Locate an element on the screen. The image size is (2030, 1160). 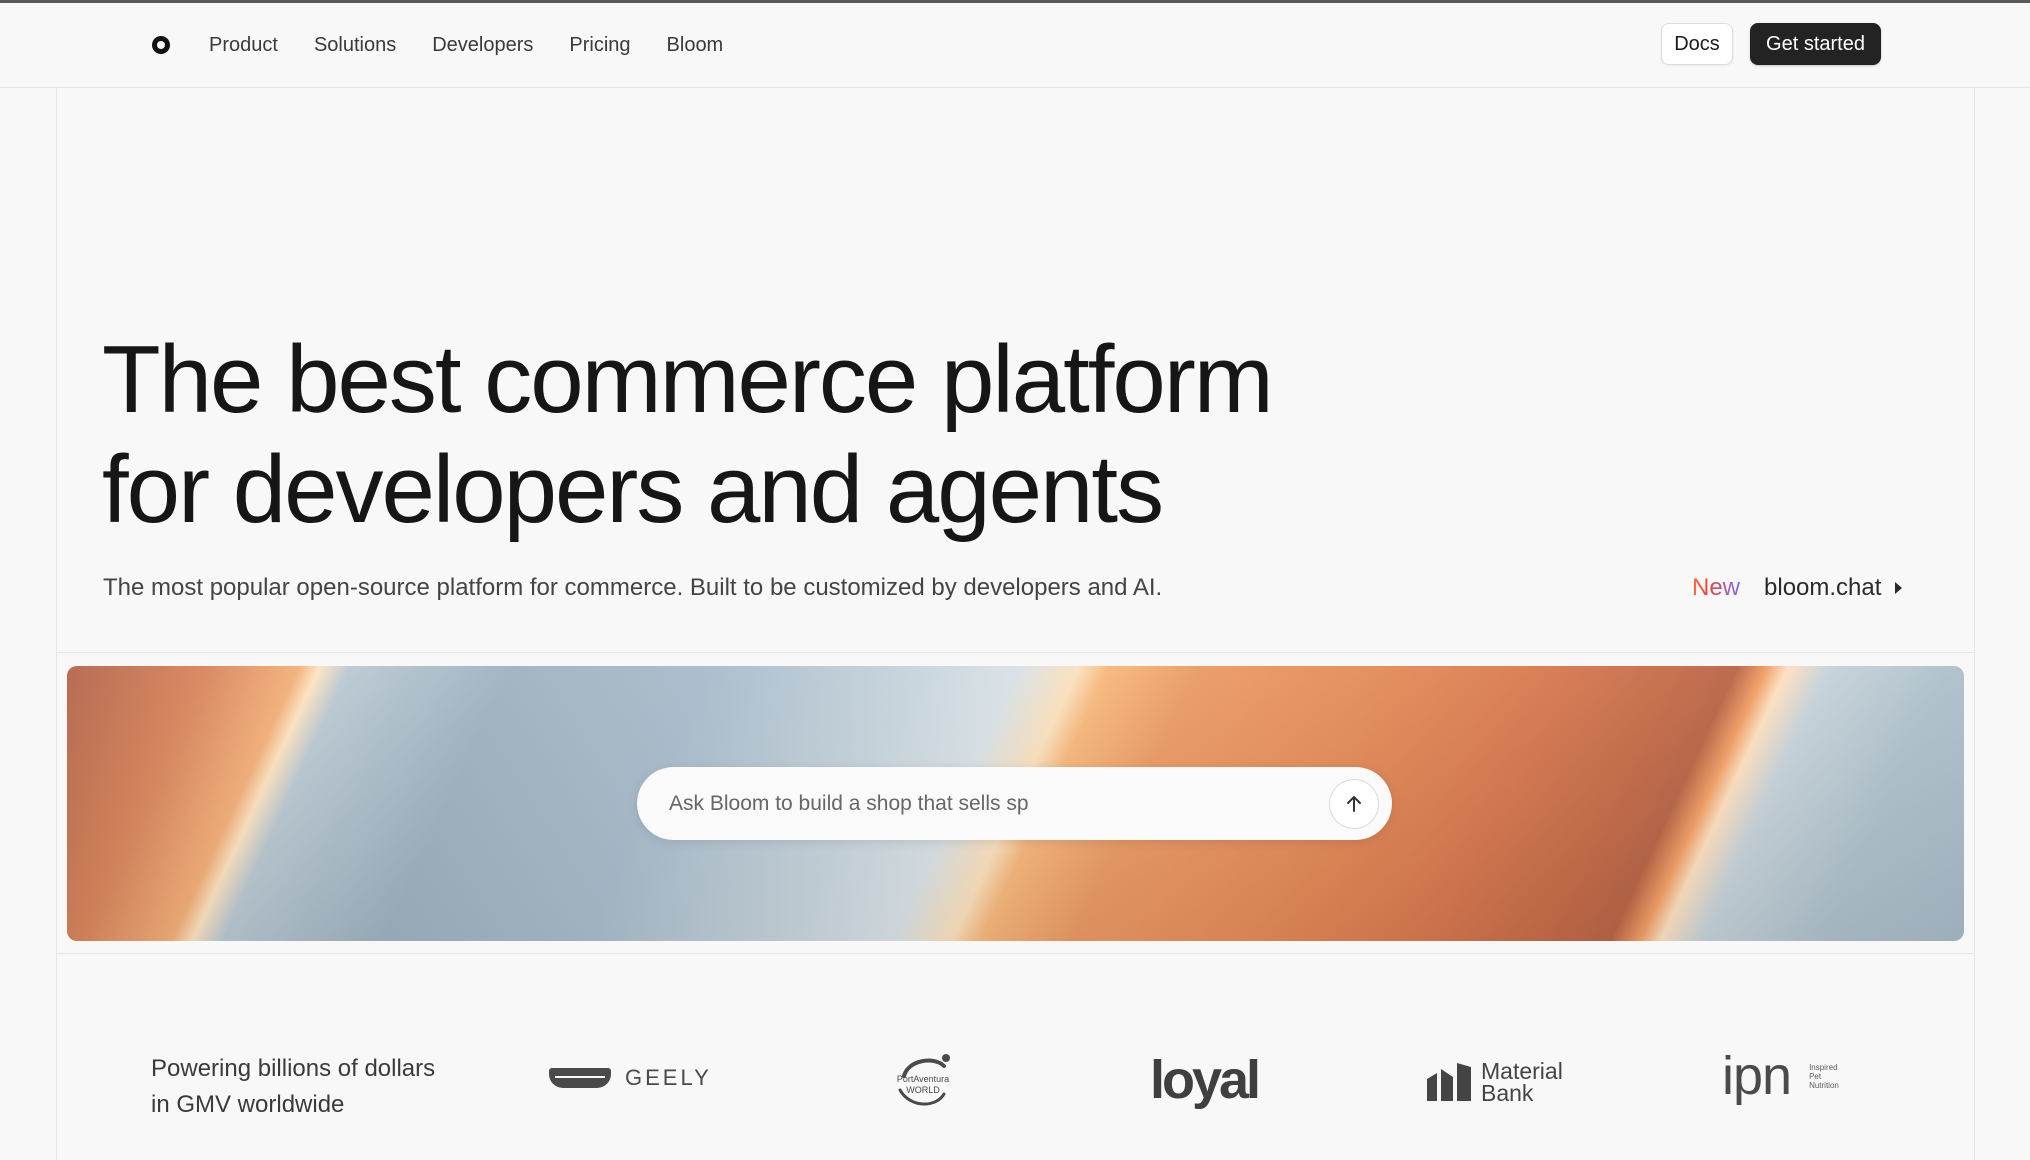
circle-logo-icon is located at coordinates (161, 45).